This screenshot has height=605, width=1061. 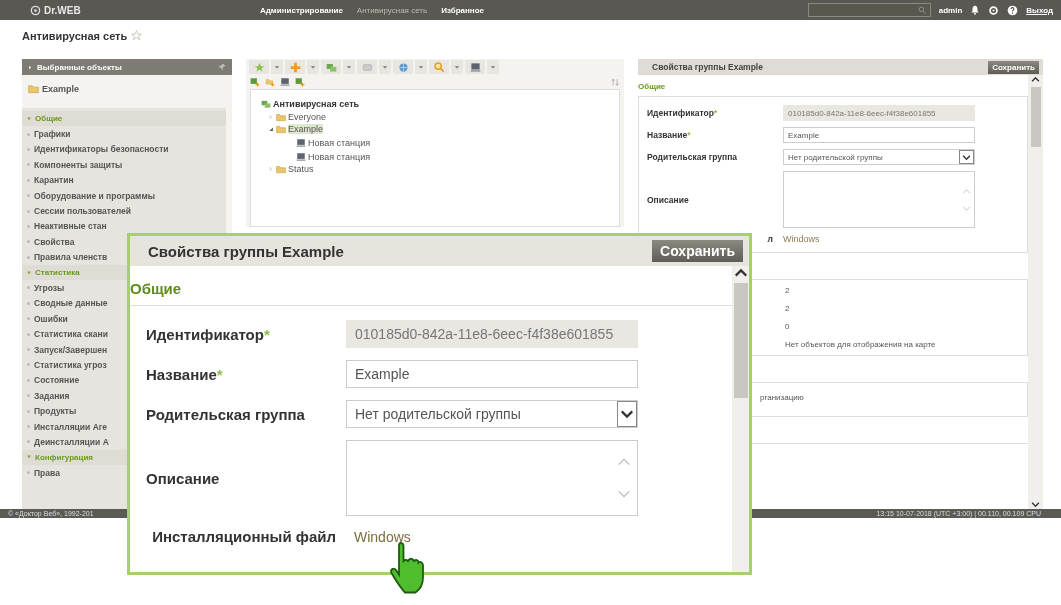 What do you see at coordinates (1035, 79) in the screenshot?
I see `scroll-up-icon` at bounding box center [1035, 79].